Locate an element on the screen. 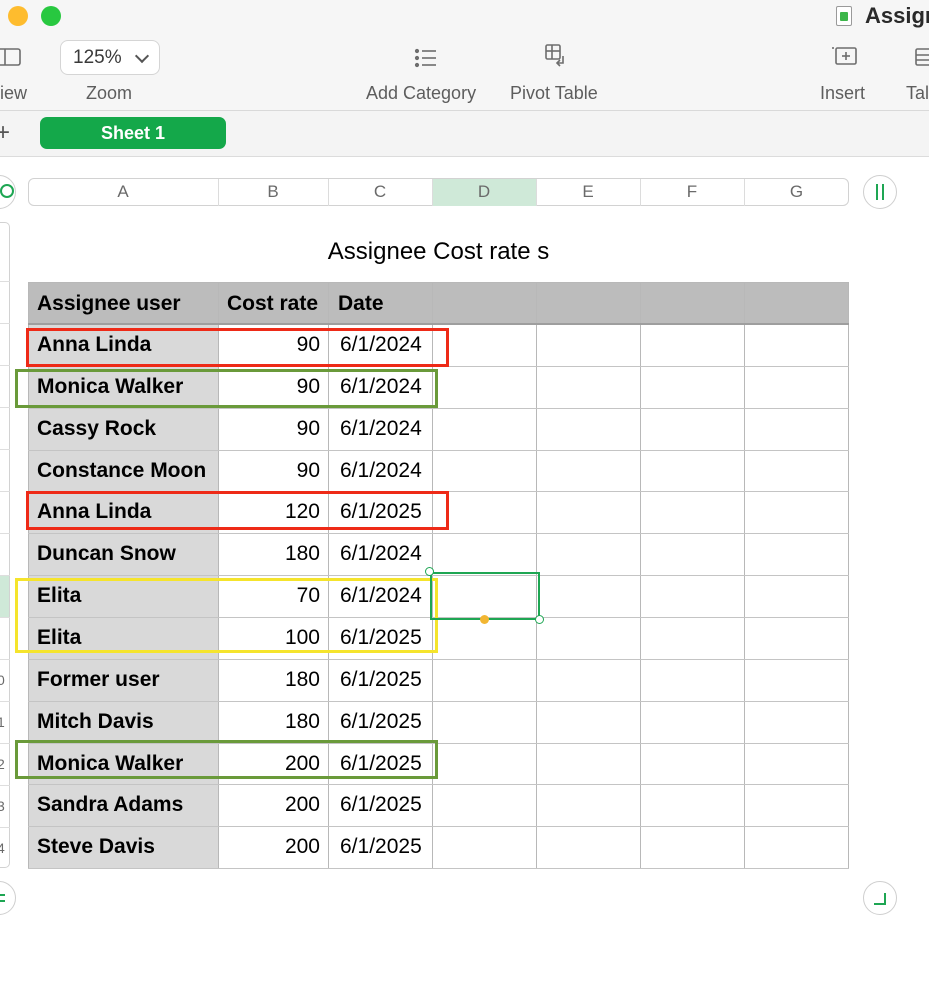  cell-assignee-user: Duncan Snow is located at coordinates (126, 554).